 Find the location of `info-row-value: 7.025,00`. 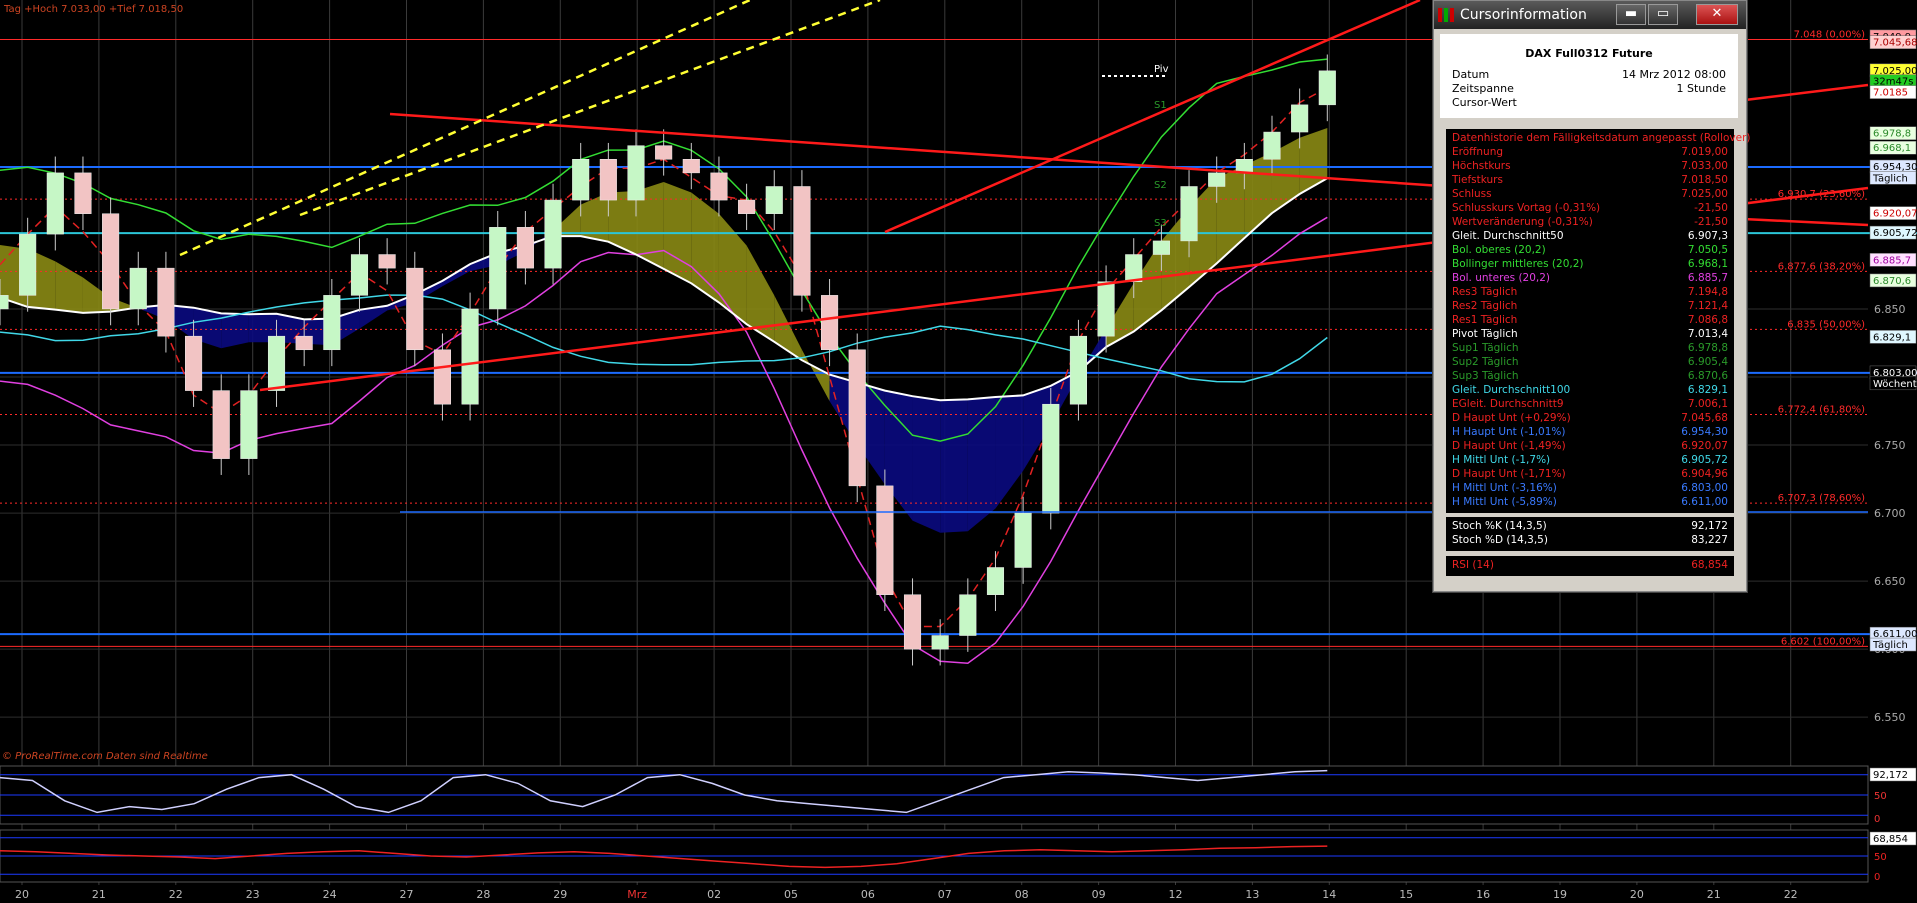

info-row-value: 7.025,00 is located at coordinates (1704, 194).